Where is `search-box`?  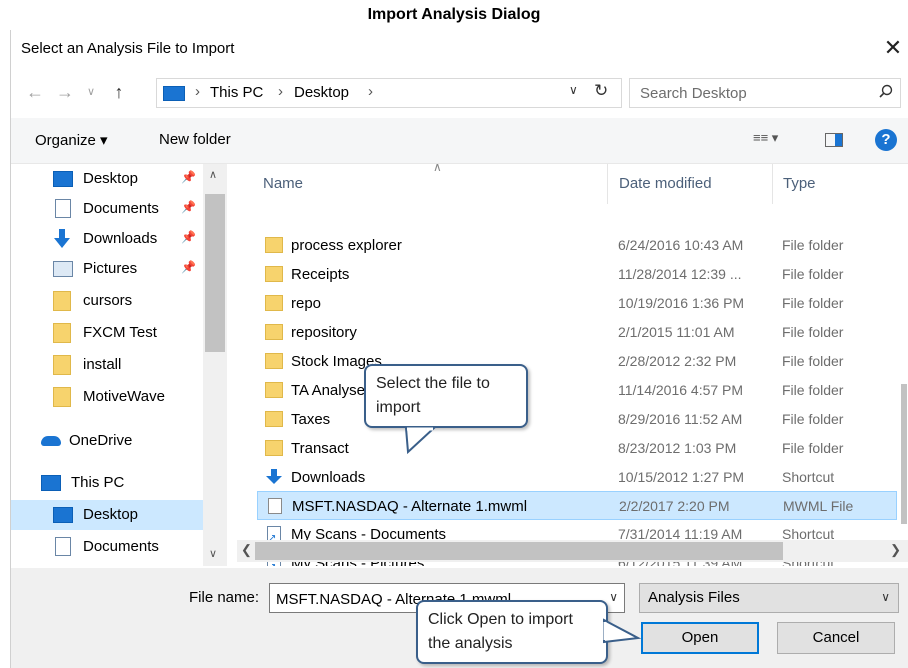 search-box is located at coordinates (765, 93).